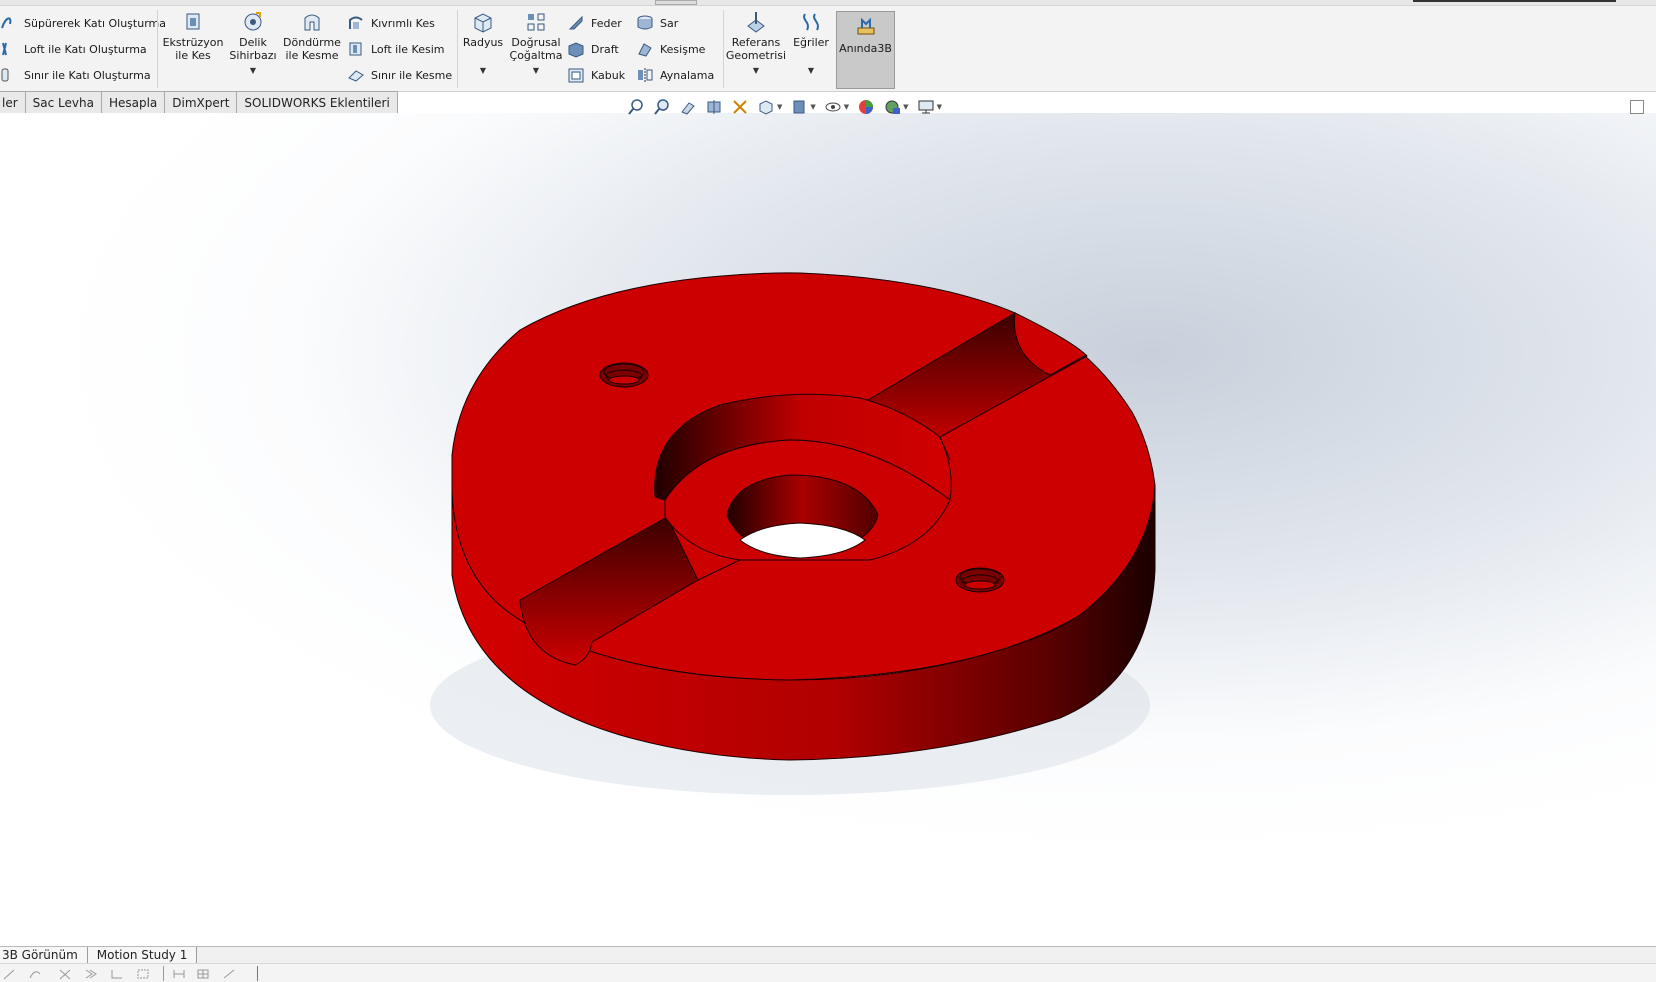 This screenshot has height=982, width=1656. I want to click on boundary-boss-button: Sınır ile Katı Oluşturma, so click(75, 75).